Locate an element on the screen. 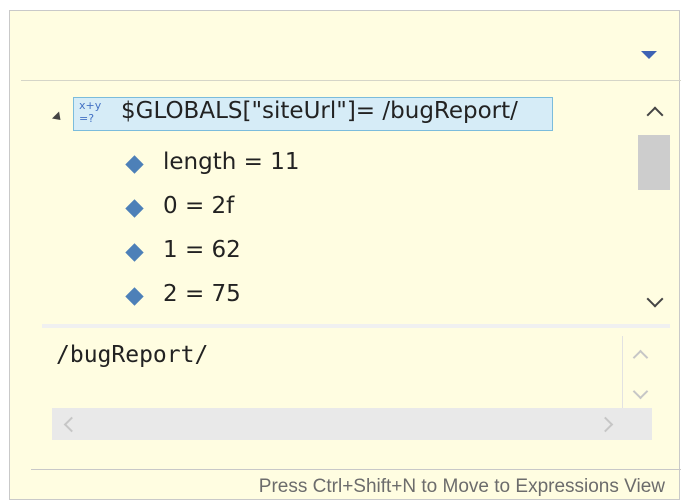 This screenshot has height=503, width=686. tree-vertical-scrollbar is located at coordinates (654, 208).